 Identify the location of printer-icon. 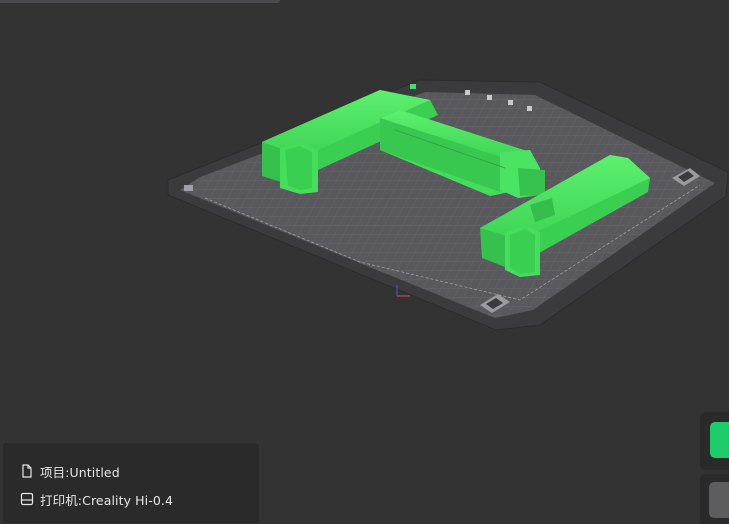
(27, 499).